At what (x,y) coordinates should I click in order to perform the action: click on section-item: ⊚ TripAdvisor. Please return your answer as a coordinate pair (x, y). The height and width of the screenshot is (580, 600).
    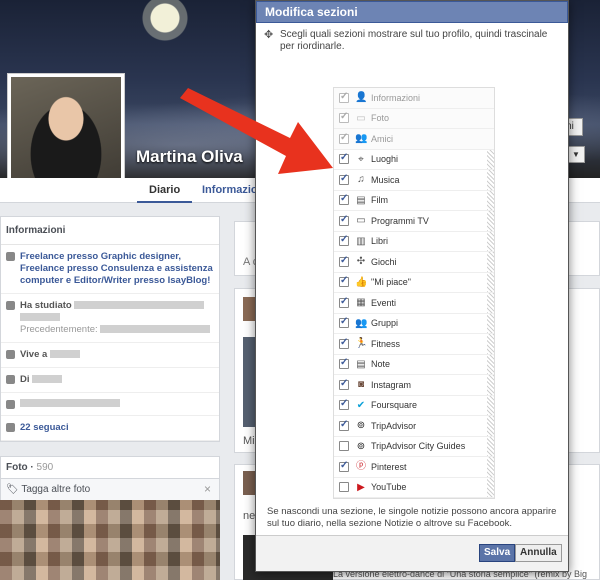
    Looking at the image, I should click on (414, 426).